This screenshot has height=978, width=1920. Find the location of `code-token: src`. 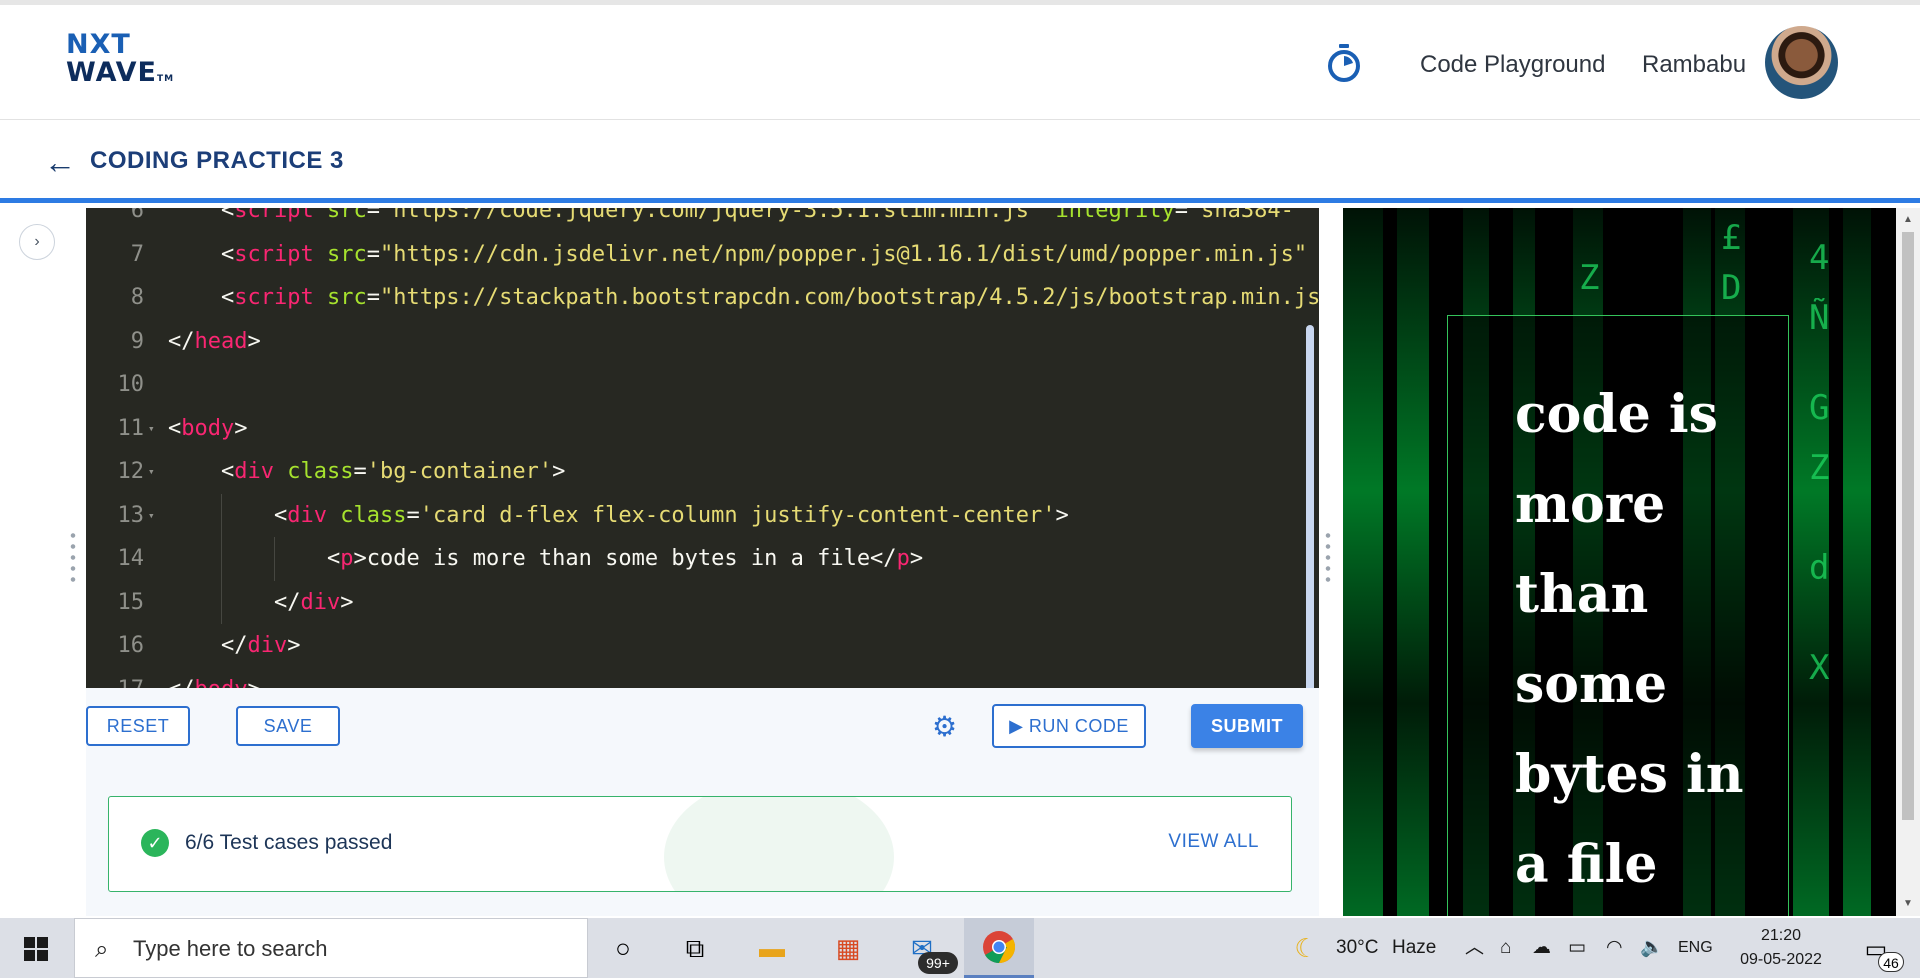

code-token: src is located at coordinates (340, 215).